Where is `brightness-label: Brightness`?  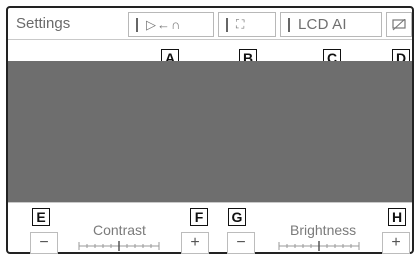
brightness-label: Brightness is located at coordinates (323, 230).